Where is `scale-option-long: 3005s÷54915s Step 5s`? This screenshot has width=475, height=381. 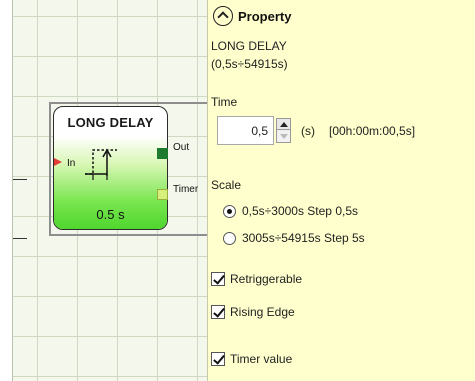 scale-option-long: 3005s÷54915s Step 5s is located at coordinates (303, 238).